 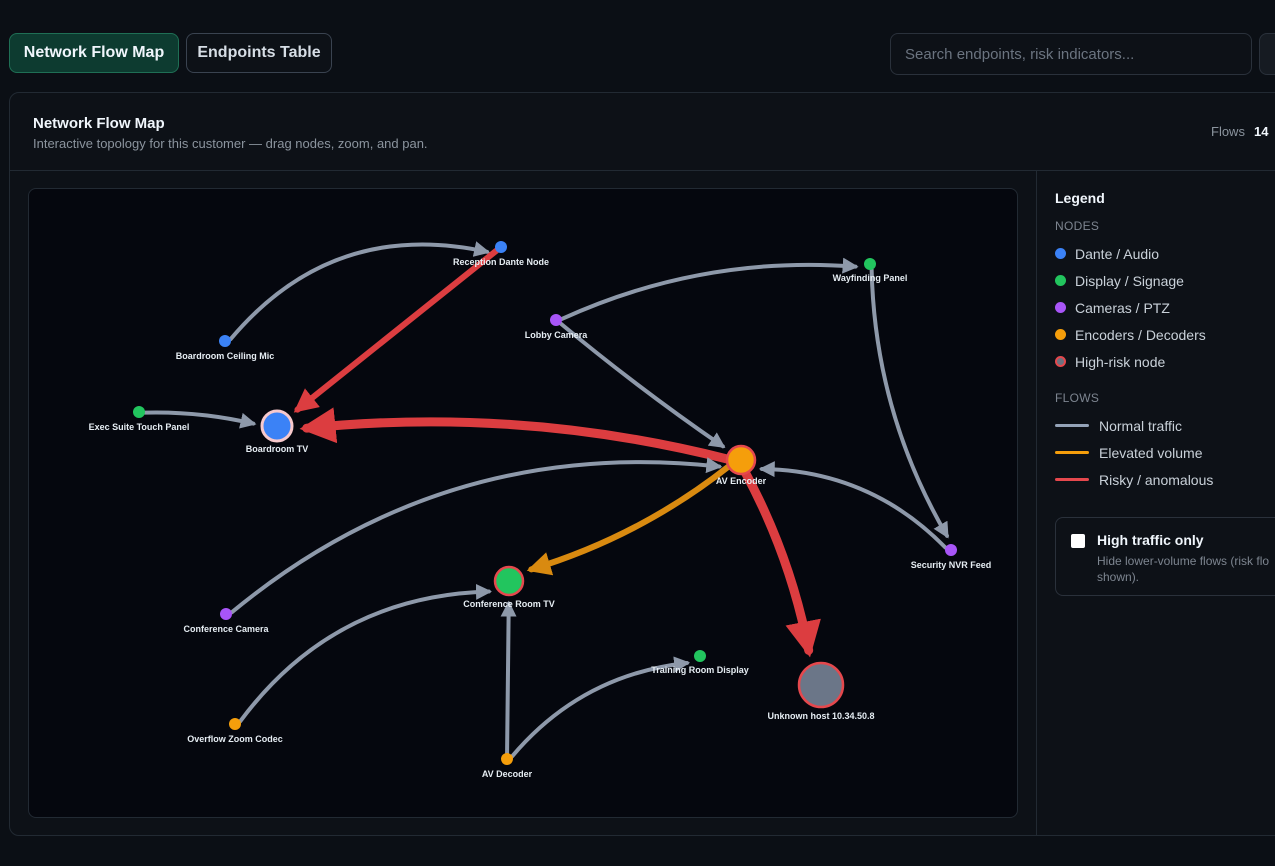 I want to click on panel-title: Network Flow Map, so click(x=99, y=123).